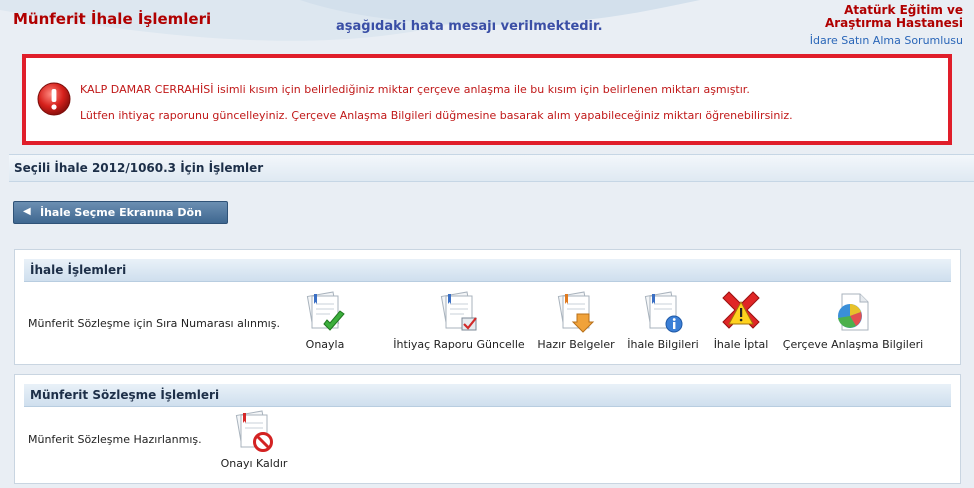 This screenshot has height=488, width=974. Describe the element at coordinates (853, 344) in the screenshot. I see `framework-agreement-info-label: Çerçeve Anlaşma Bilgileri` at that location.